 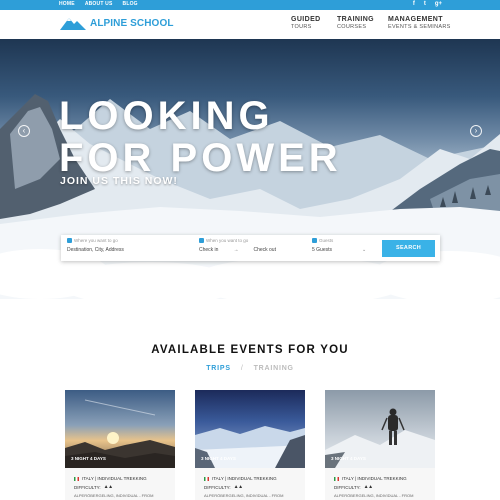 I want to click on search-button: SEARCH, so click(x=408, y=248).